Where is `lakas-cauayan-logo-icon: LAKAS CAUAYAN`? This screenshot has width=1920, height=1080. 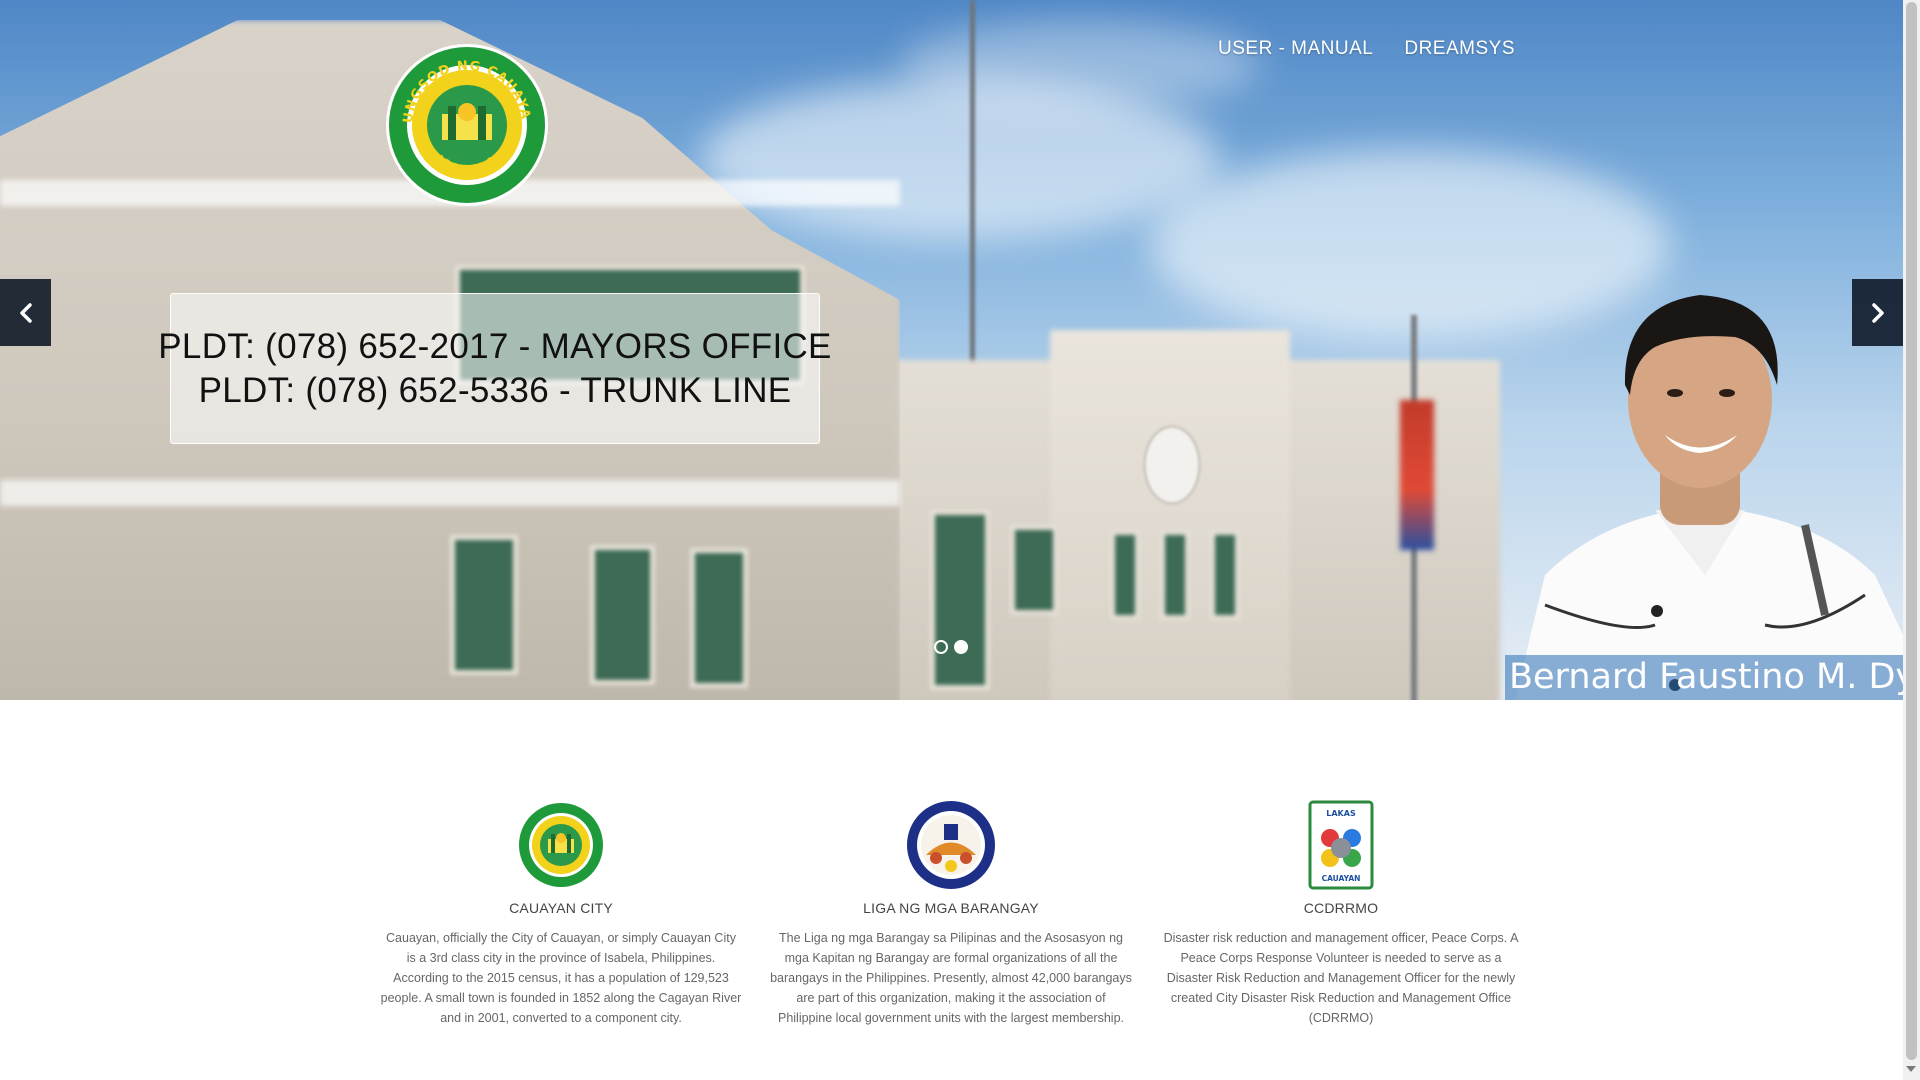 lakas-cauayan-logo-icon: LAKAS CAUAYAN is located at coordinates (1341, 845).